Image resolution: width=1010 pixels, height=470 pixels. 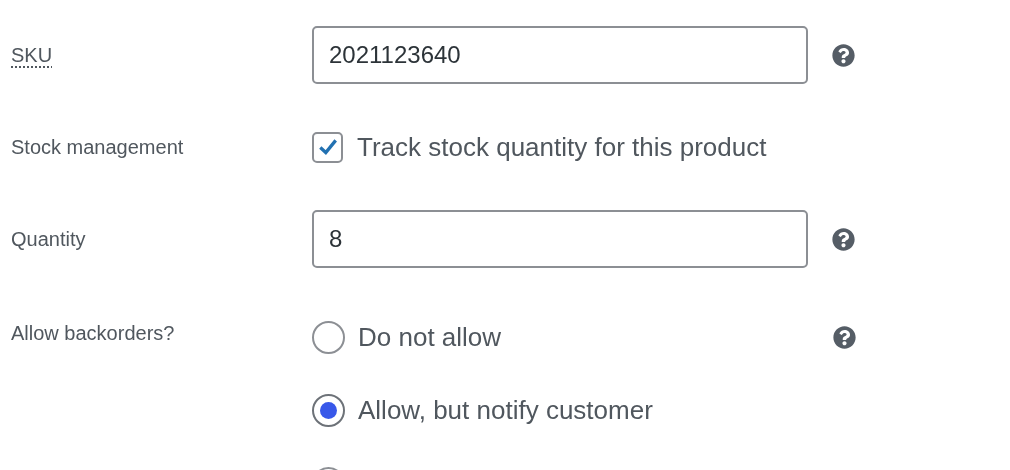 I want to click on input-field: 8, so click(x=560, y=239).